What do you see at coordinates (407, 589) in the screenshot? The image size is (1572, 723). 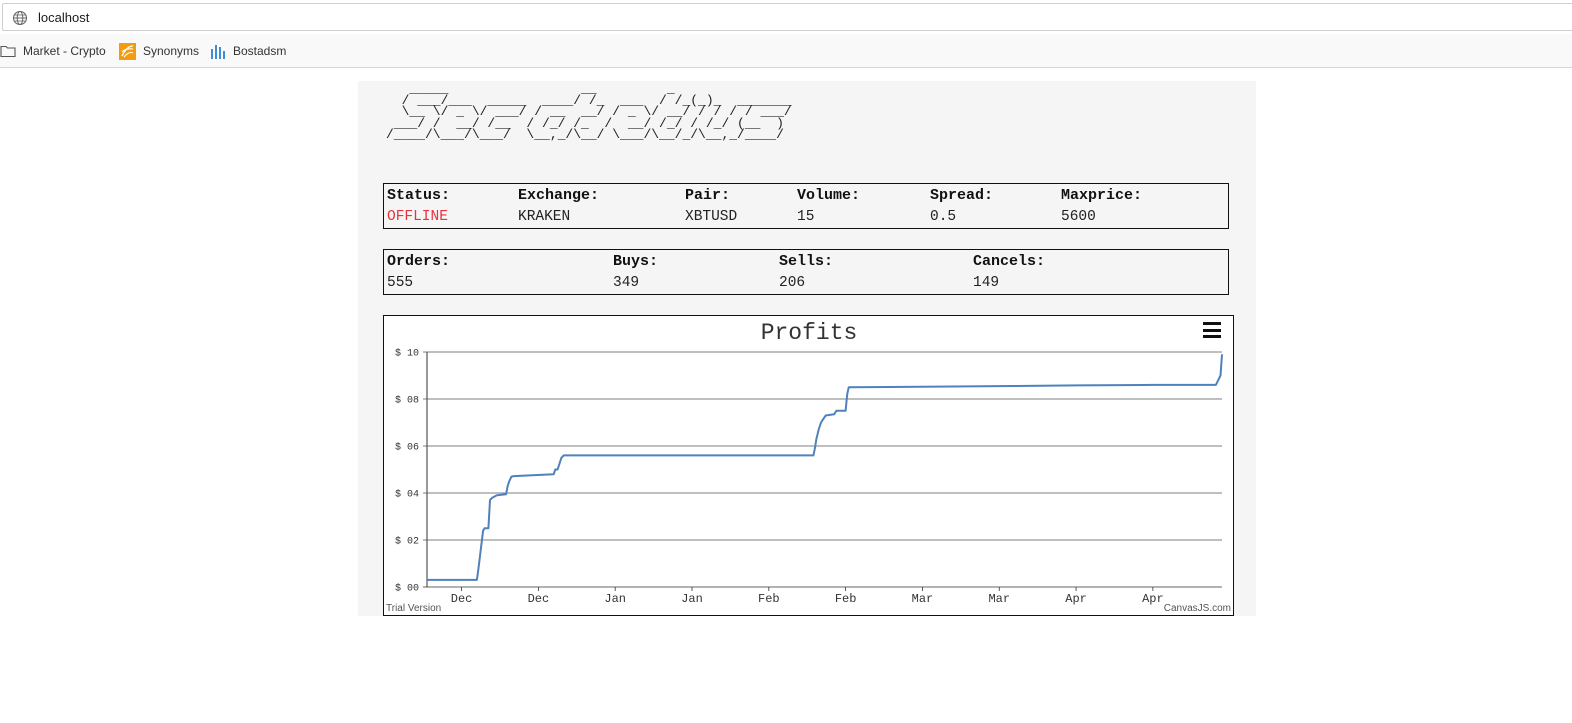 I see `y-tick-label: $ 00` at bounding box center [407, 589].